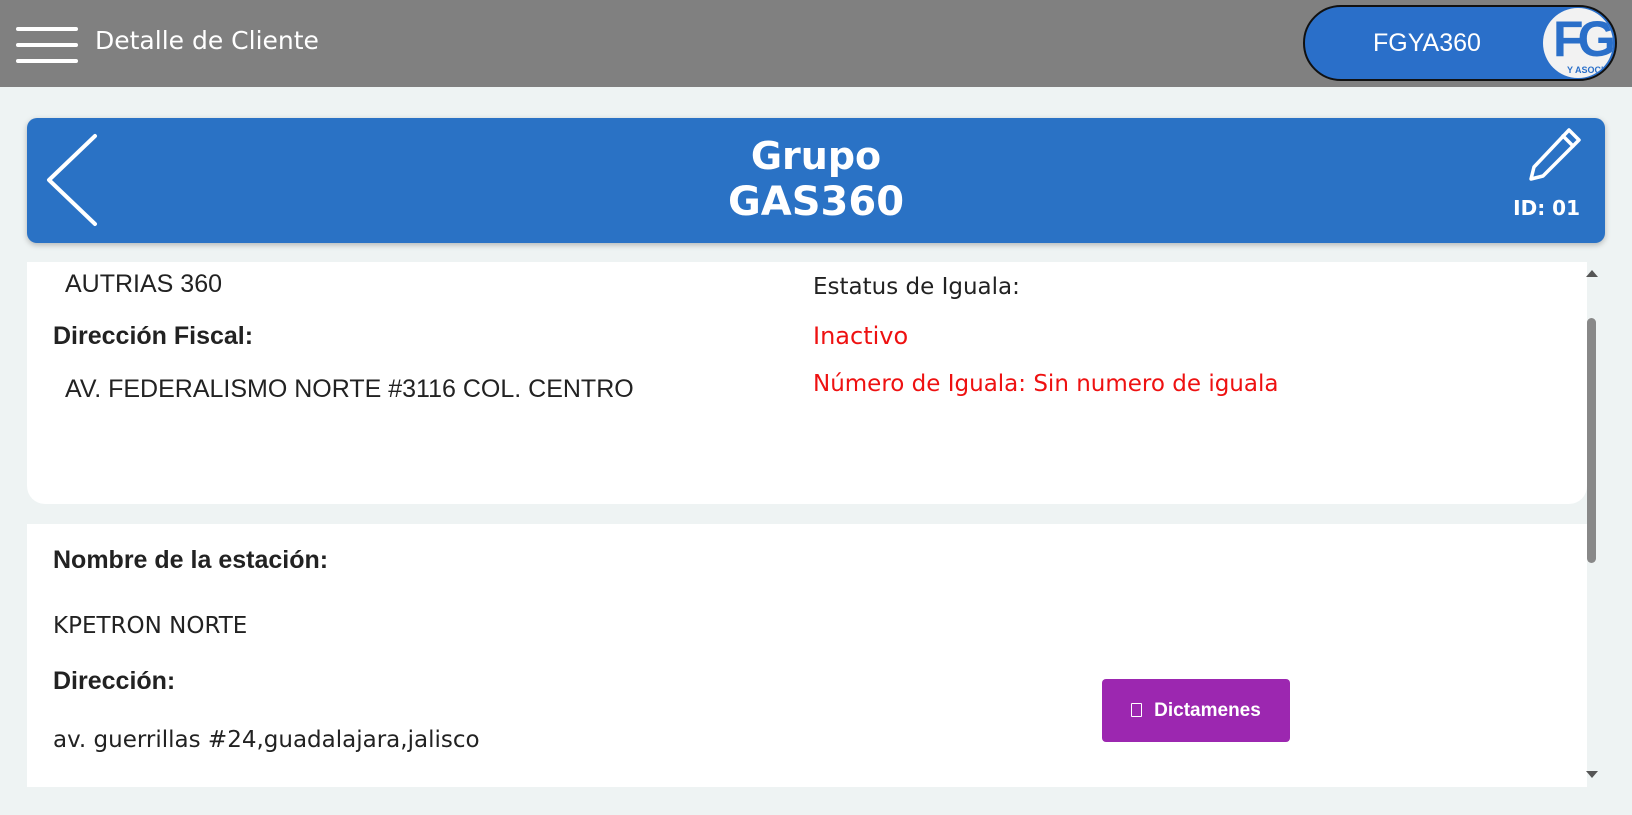  What do you see at coordinates (150, 626) in the screenshot?
I see `station-name-value: KPETRON NORTE` at bounding box center [150, 626].